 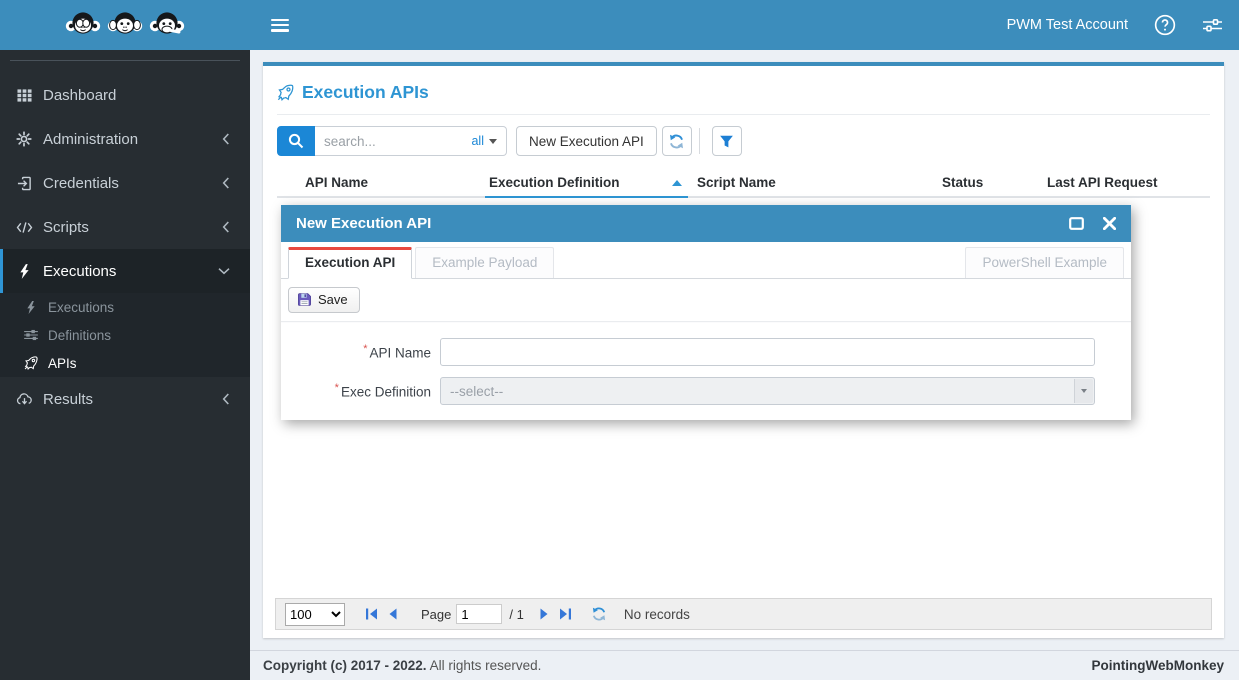 I want to click on modal-header: New Execution API, so click(x=706, y=223).